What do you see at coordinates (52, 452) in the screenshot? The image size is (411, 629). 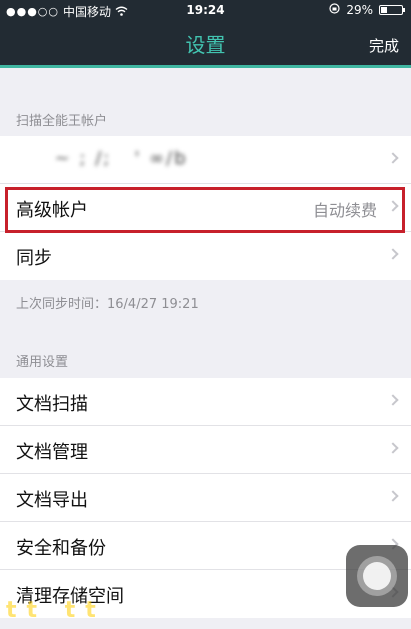 I see `settings-item-label: 文档管理` at bounding box center [52, 452].